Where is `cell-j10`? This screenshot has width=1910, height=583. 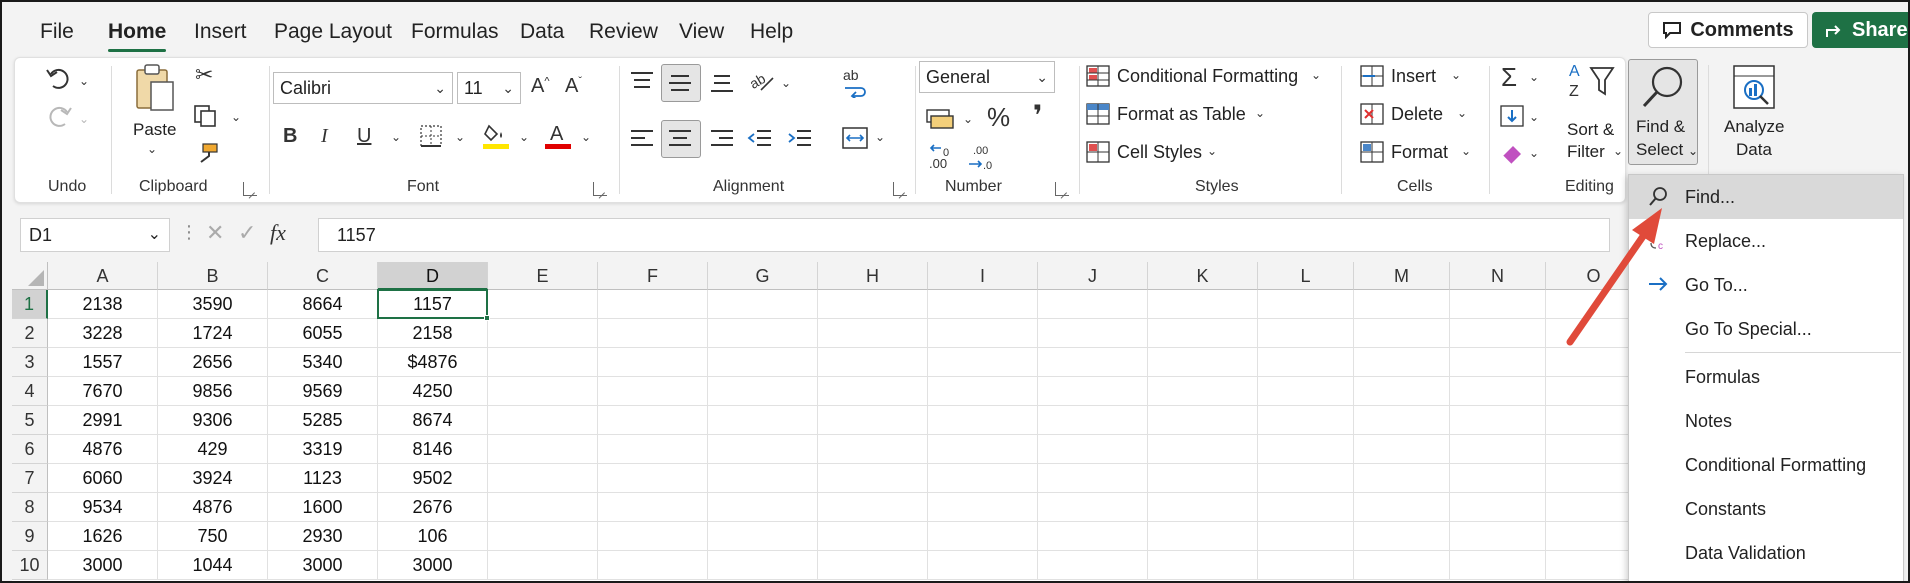 cell-j10 is located at coordinates (1093, 565).